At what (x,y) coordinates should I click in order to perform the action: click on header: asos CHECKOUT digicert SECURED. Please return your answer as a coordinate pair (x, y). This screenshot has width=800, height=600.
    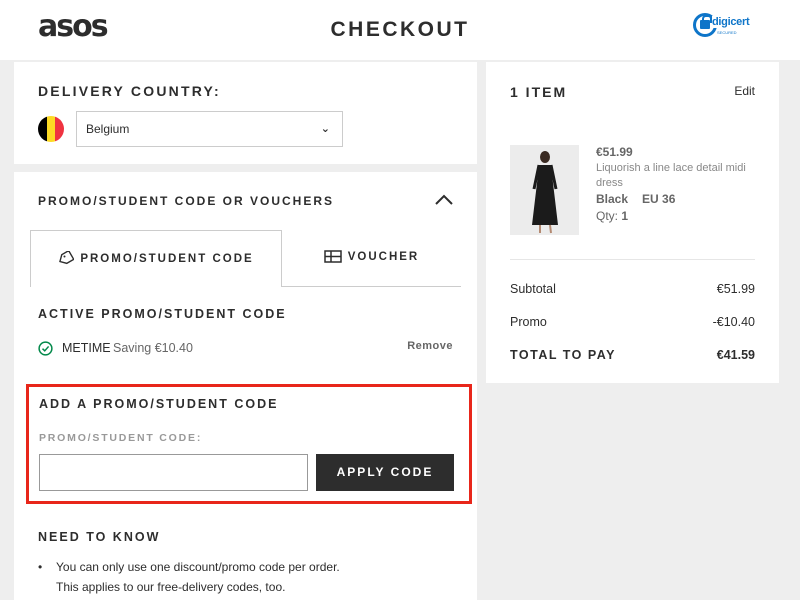
    Looking at the image, I should click on (400, 30).